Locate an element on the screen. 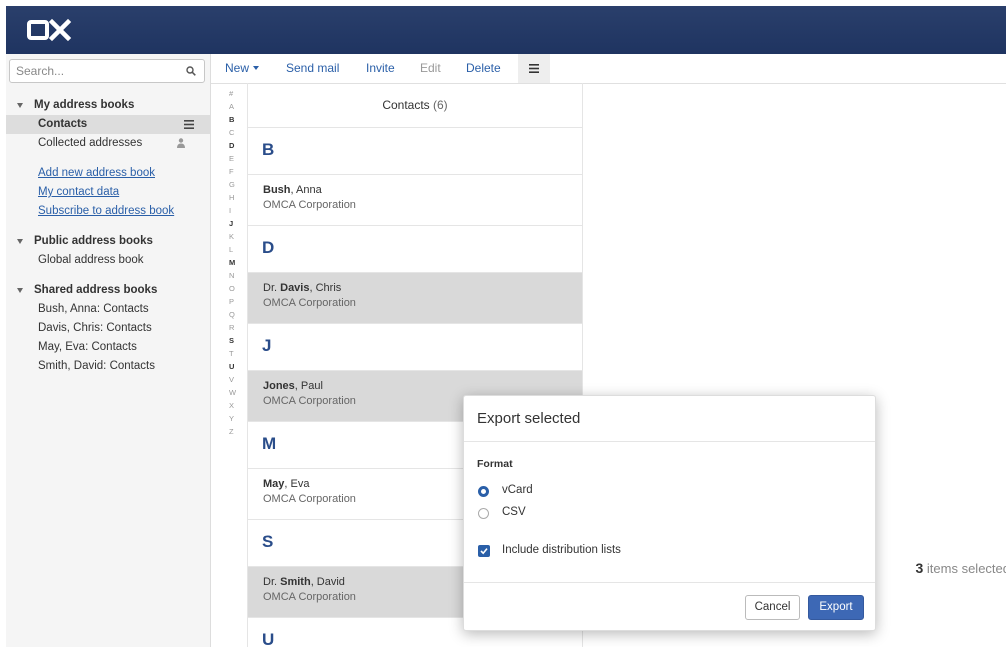 The height and width of the screenshot is (647, 1006). vcard-label: vCard is located at coordinates (517, 490).